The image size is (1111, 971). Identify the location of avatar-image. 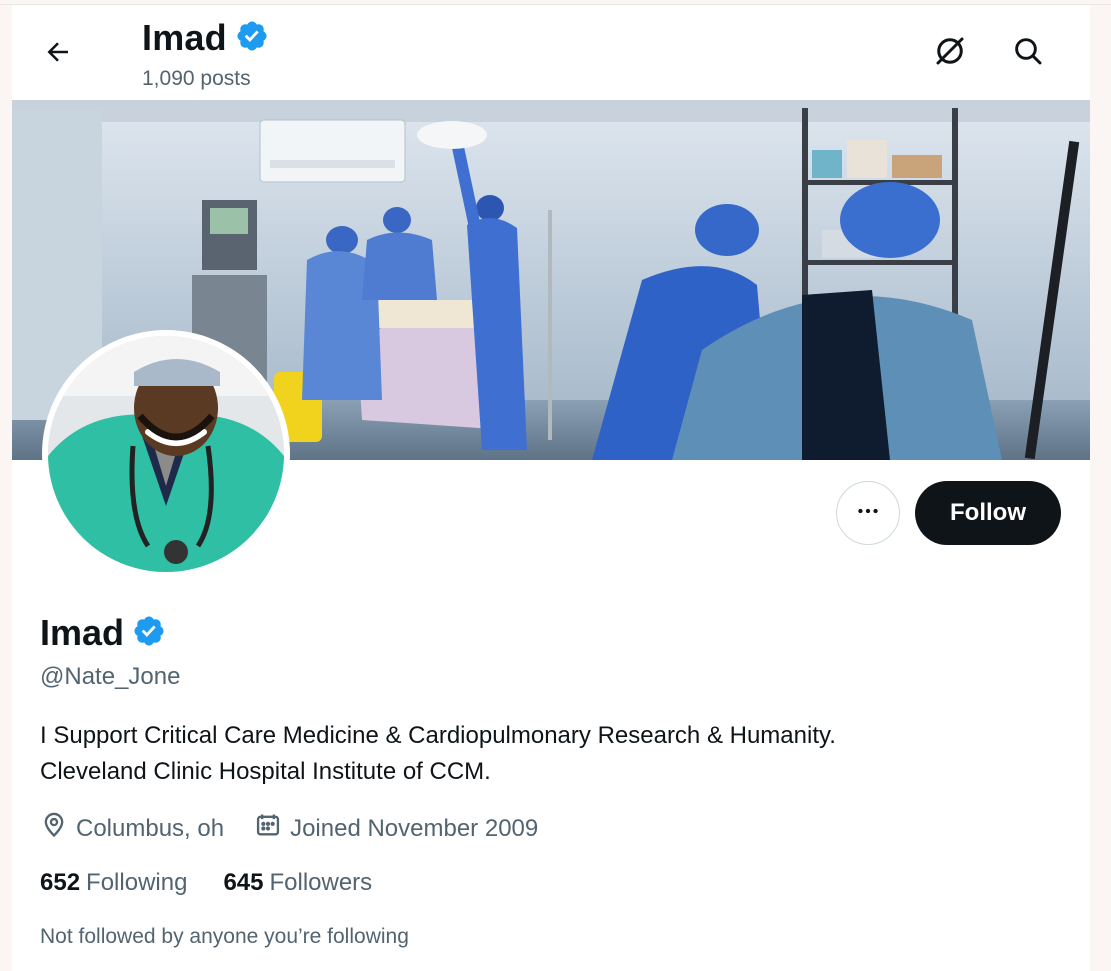
(166, 454).